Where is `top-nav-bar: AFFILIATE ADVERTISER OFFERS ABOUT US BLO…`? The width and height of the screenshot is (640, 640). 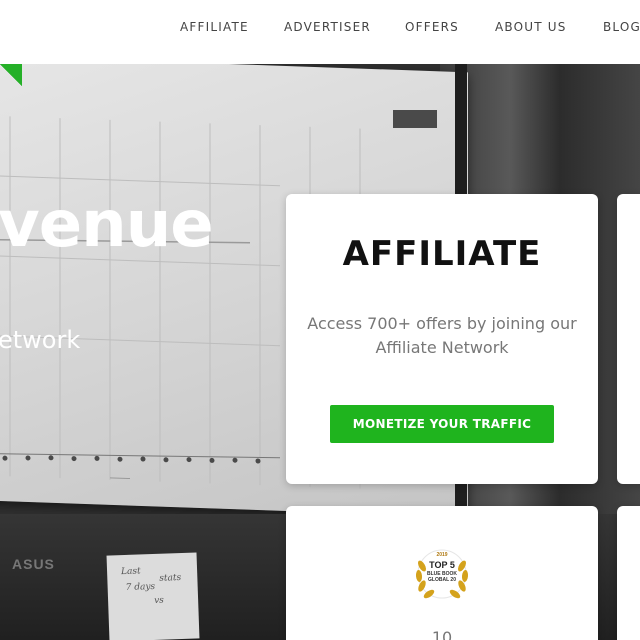 top-nav-bar: AFFILIATE ADVERTISER OFFERS ABOUT US BLO… is located at coordinates (320, 32).